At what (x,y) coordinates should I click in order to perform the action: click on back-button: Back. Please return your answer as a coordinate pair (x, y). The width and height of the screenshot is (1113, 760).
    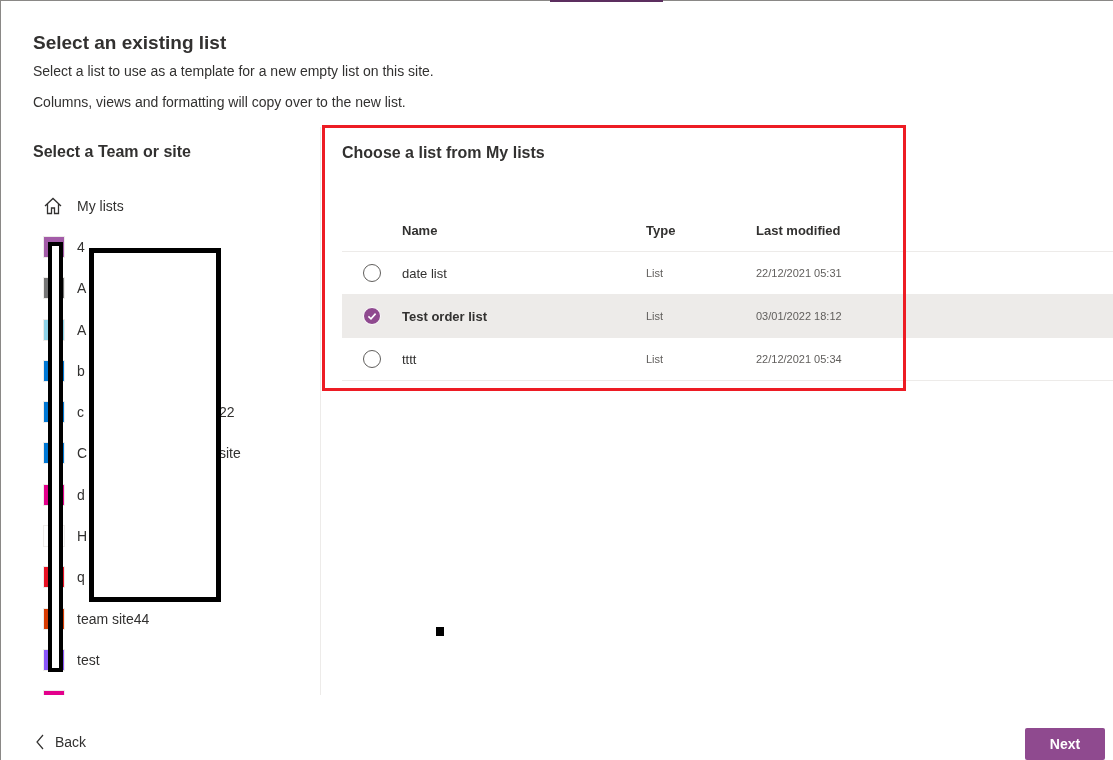
    Looking at the image, I should click on (61, 742).